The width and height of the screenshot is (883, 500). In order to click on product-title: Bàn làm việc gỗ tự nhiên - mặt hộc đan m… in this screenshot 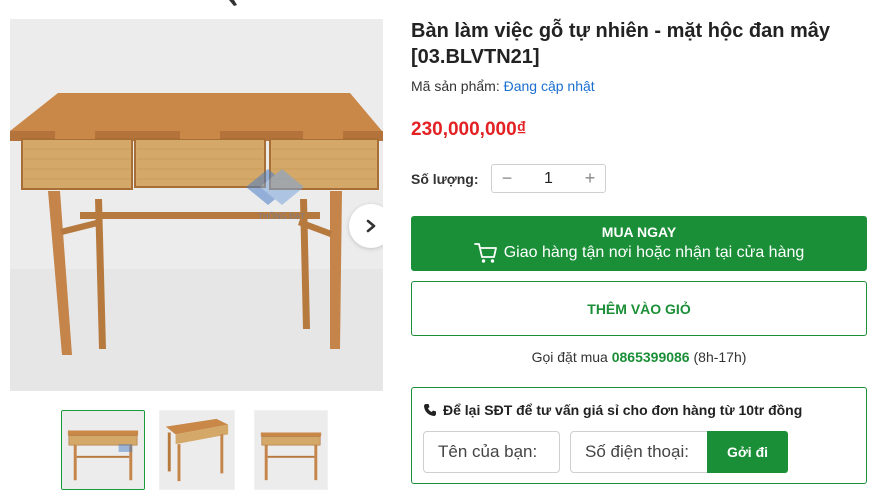, I will do `click(621, 44)`.